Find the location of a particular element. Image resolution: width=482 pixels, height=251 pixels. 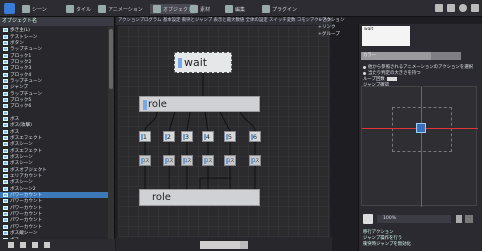

stop-icon is located at coordinates (469, 219).